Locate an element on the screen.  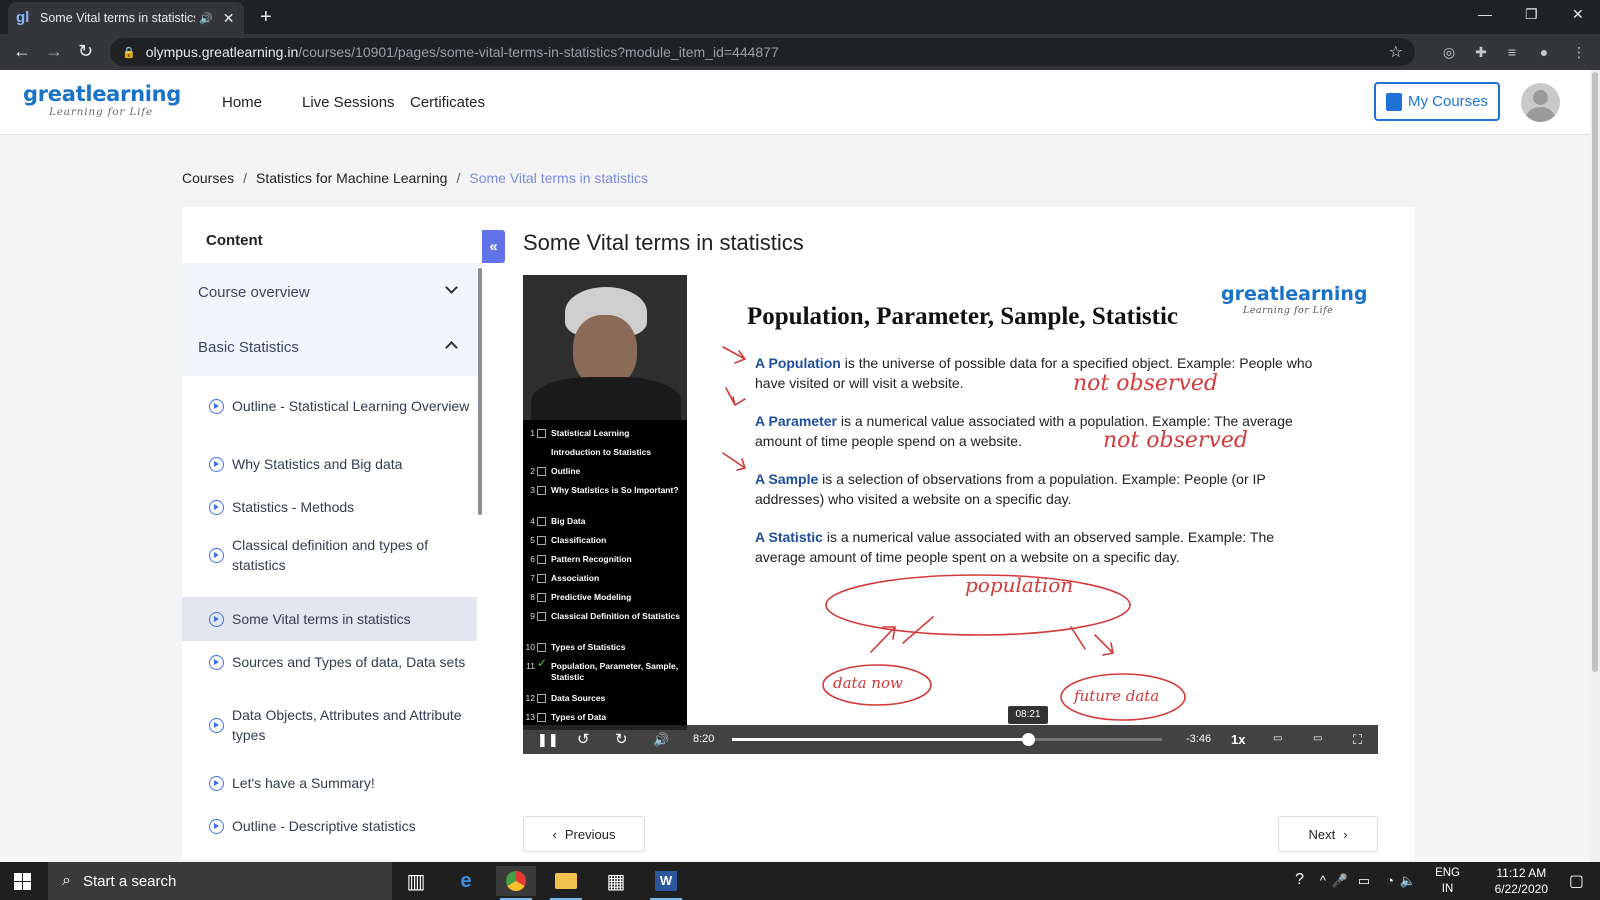
back-arrow-icon: ← is located at coordinates (22, 51).